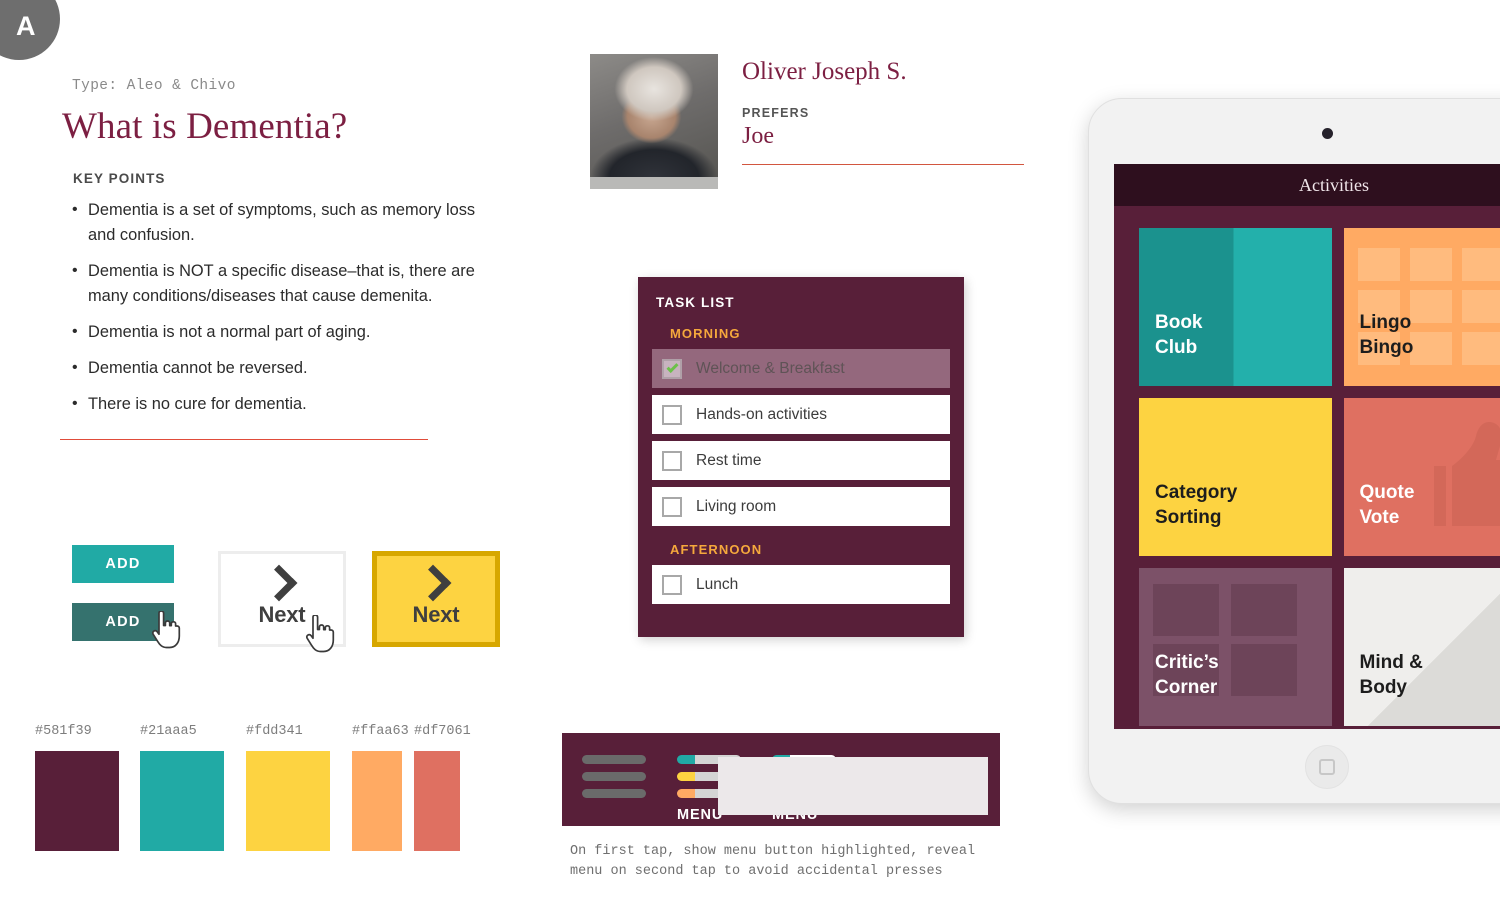 The height and width of the screenshot is (900, 1500). Describe the element at coordinates (770, 368) in the screenshot. I see `task-label: Welcome & Breakfast` at that location.